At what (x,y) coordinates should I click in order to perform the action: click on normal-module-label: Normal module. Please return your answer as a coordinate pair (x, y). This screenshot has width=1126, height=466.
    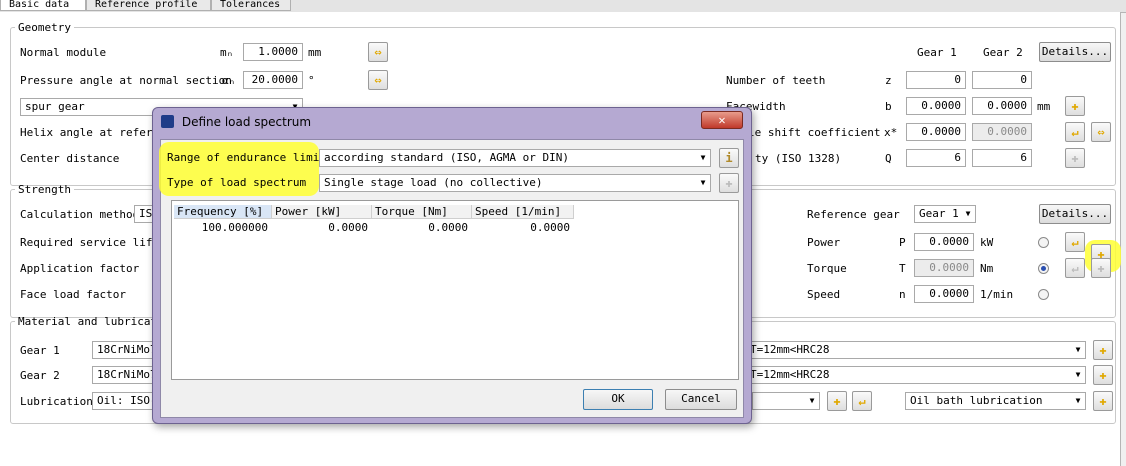
    Looking at the image, I should click on (63, 52).